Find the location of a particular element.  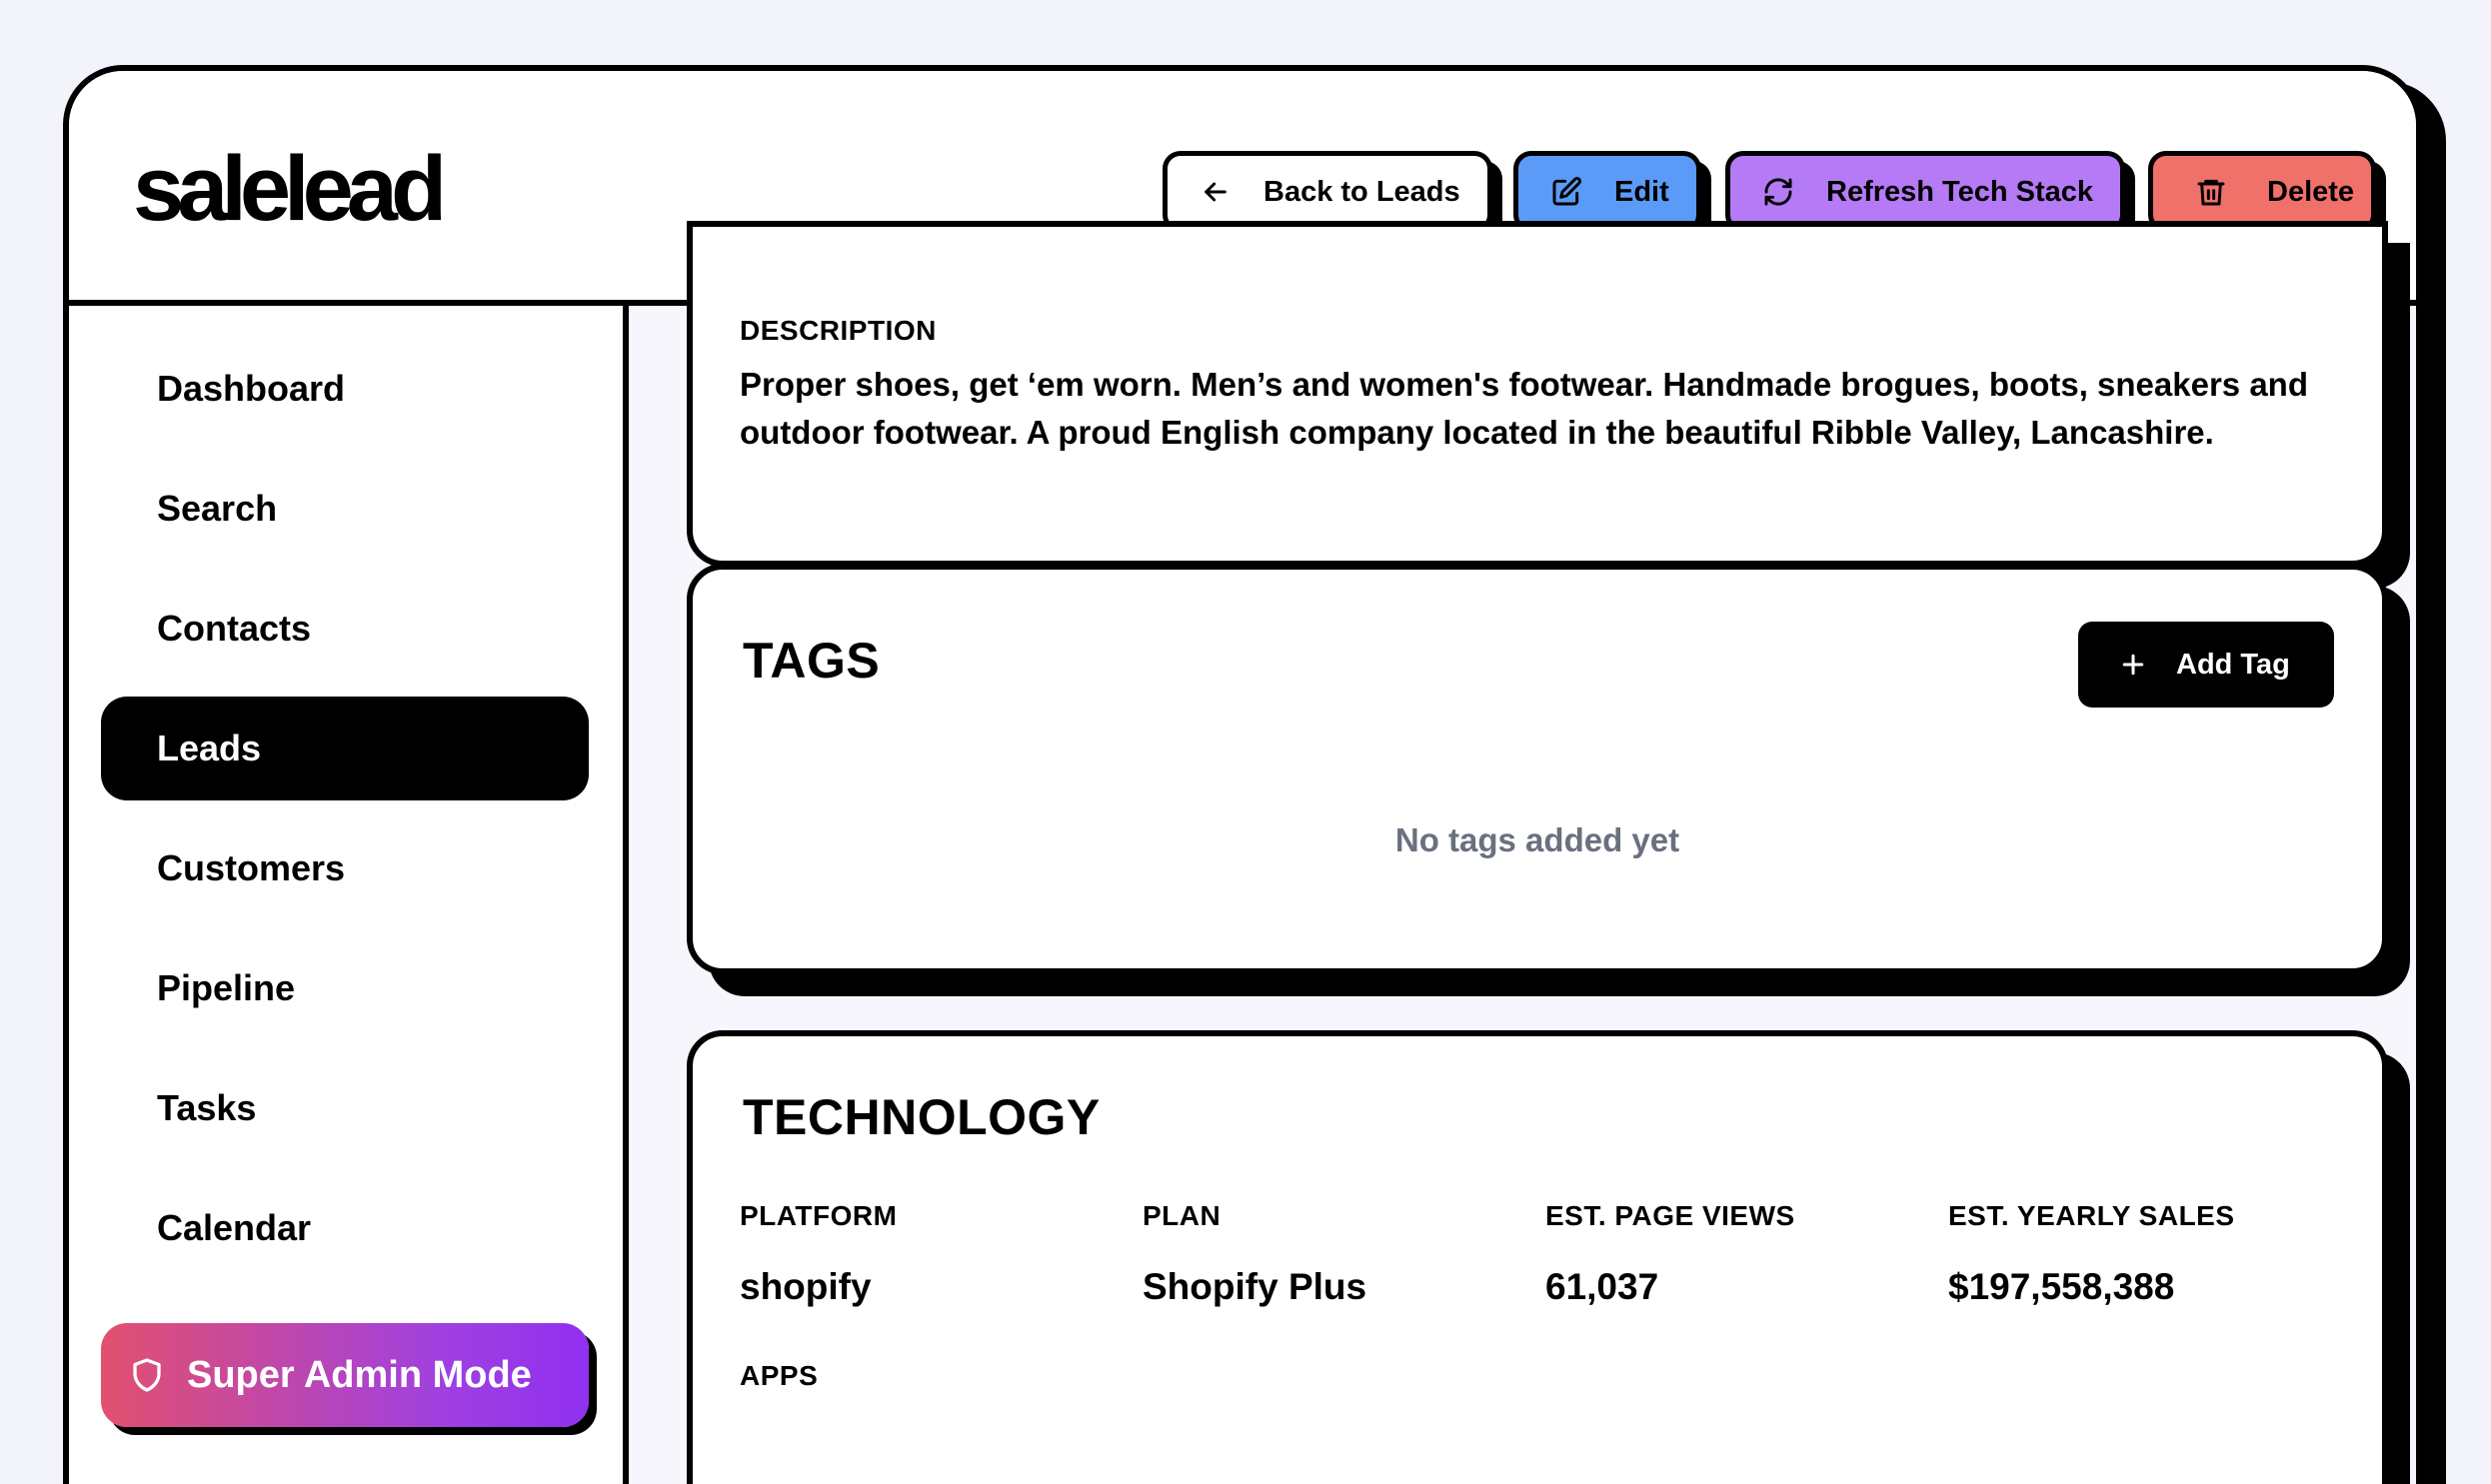

trash-icon is located at coordinates (2211, 192).